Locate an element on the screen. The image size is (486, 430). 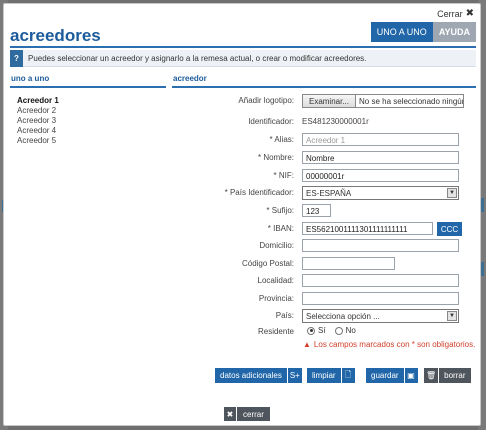
row-codigo-postal: Código Postal: is located at coordinates (324, 264).